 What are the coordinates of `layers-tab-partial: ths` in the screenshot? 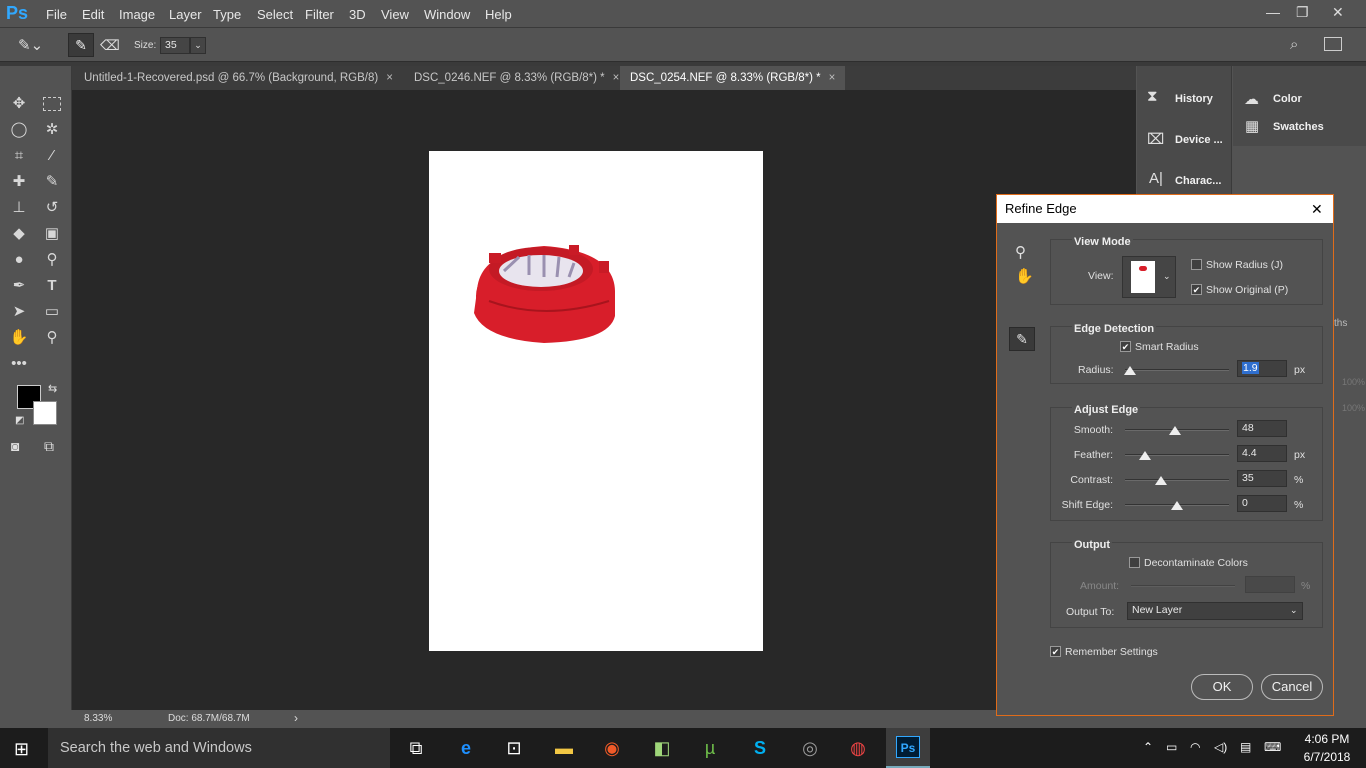 It's located at (1340, 323).